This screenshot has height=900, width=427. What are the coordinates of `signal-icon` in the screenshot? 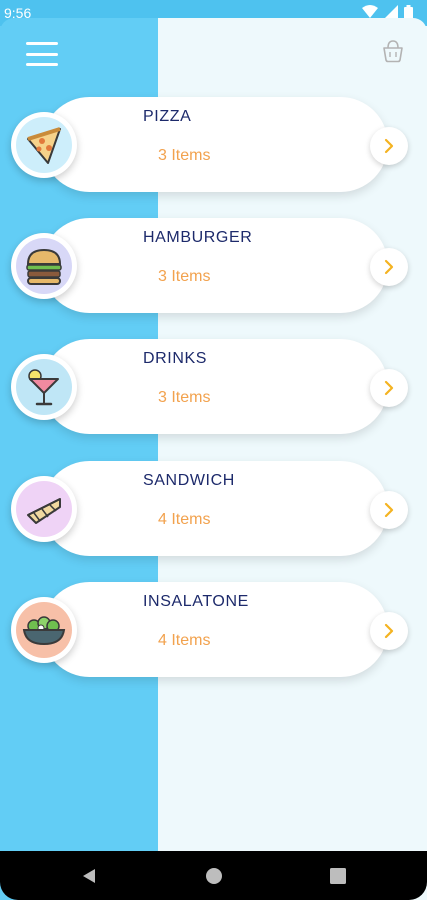 It's located at (391, 12).